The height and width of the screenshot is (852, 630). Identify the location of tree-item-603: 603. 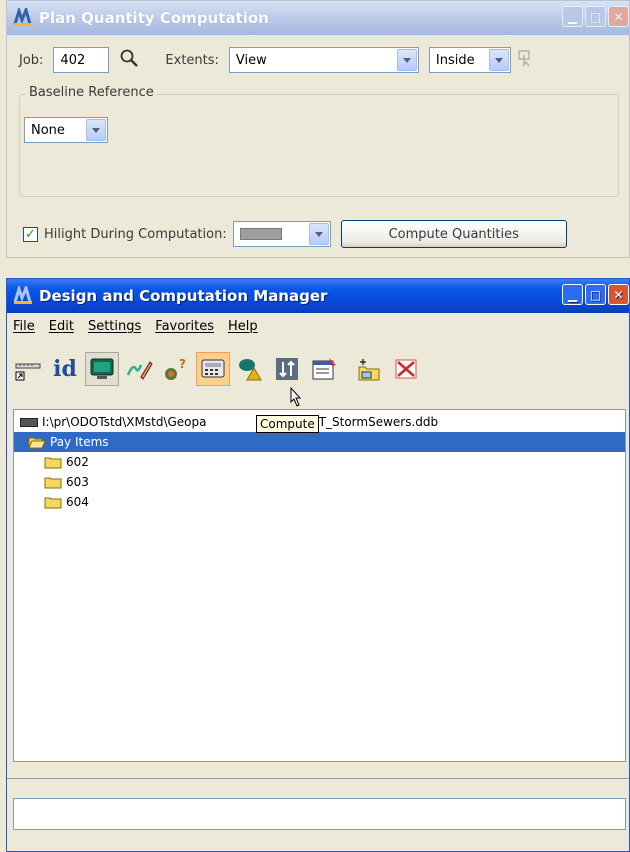
(319, 482).